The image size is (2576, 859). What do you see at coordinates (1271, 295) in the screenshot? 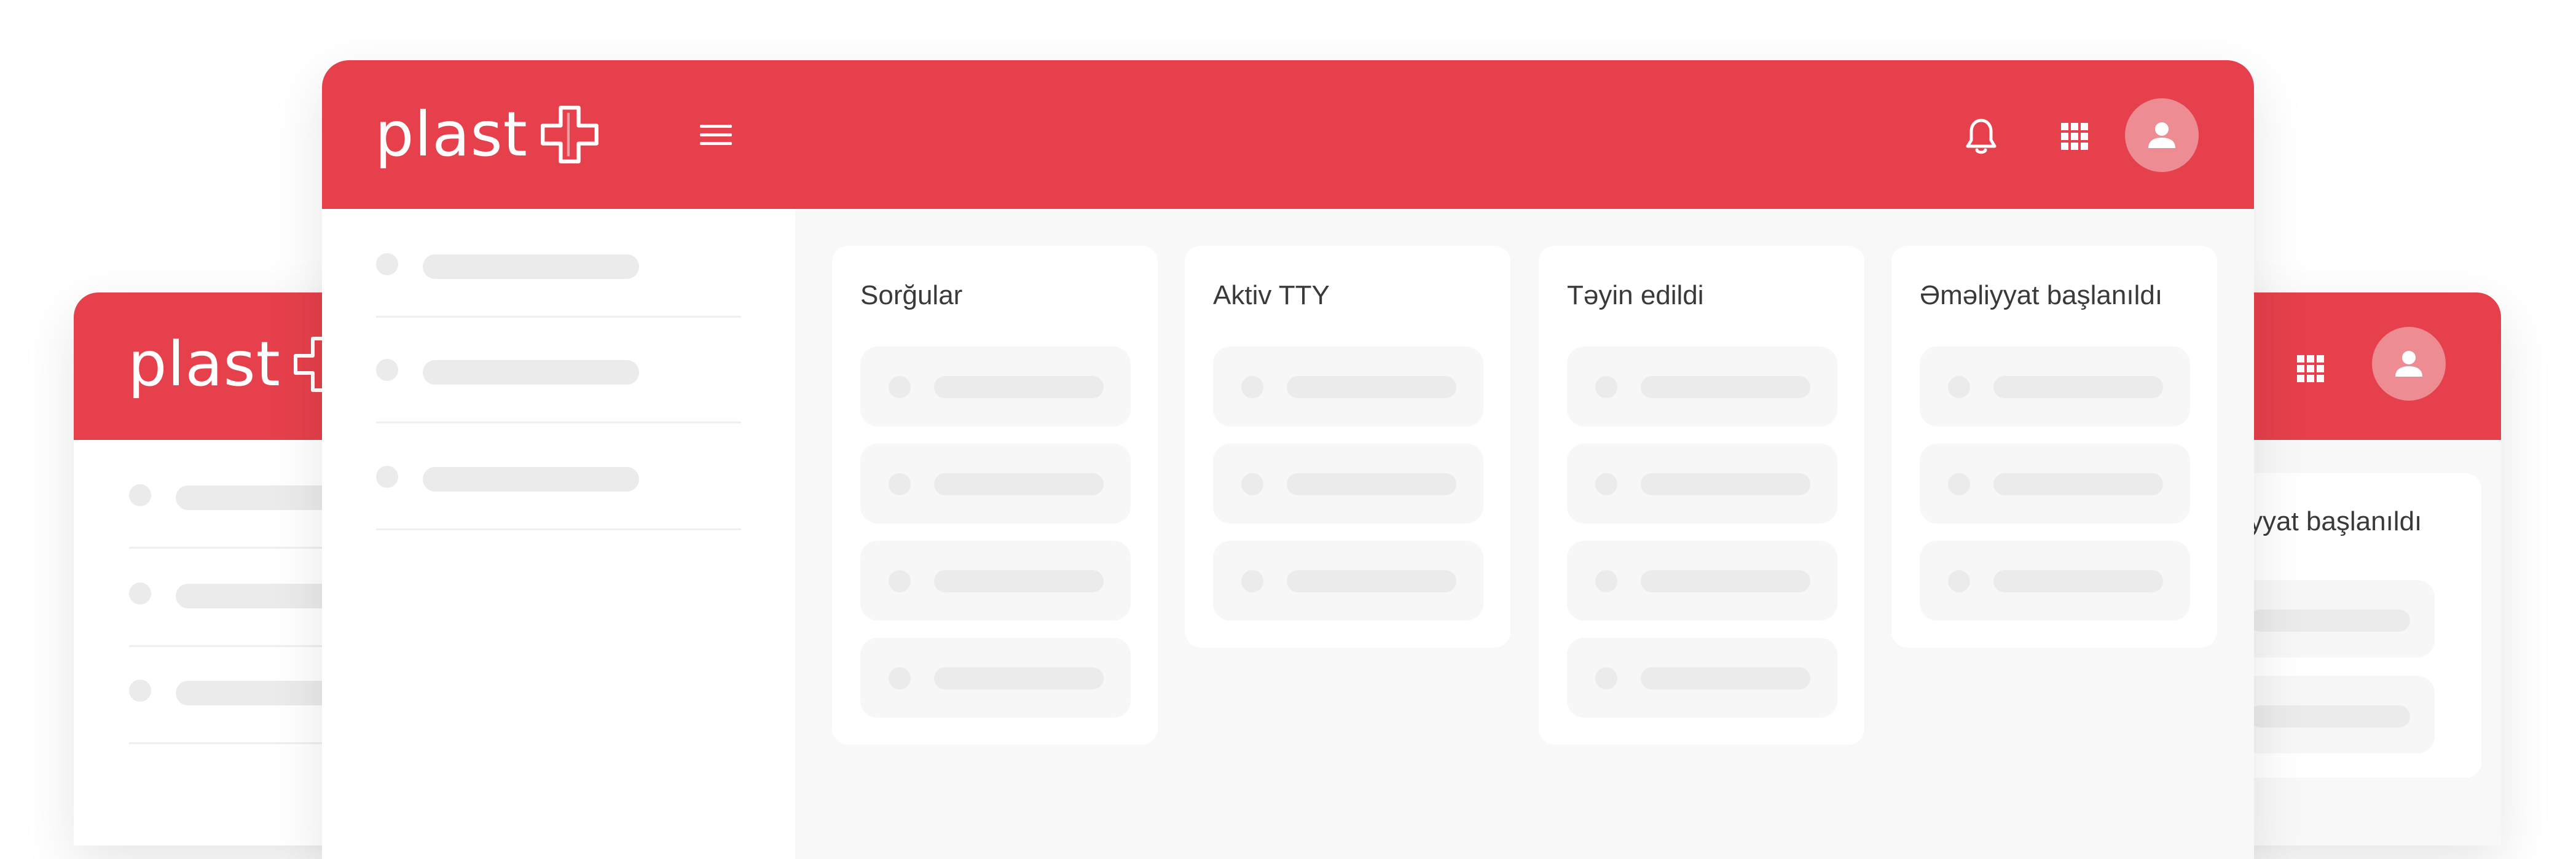
I see `column-title: Aktiv TTY` at bounding box center [1271, 295].